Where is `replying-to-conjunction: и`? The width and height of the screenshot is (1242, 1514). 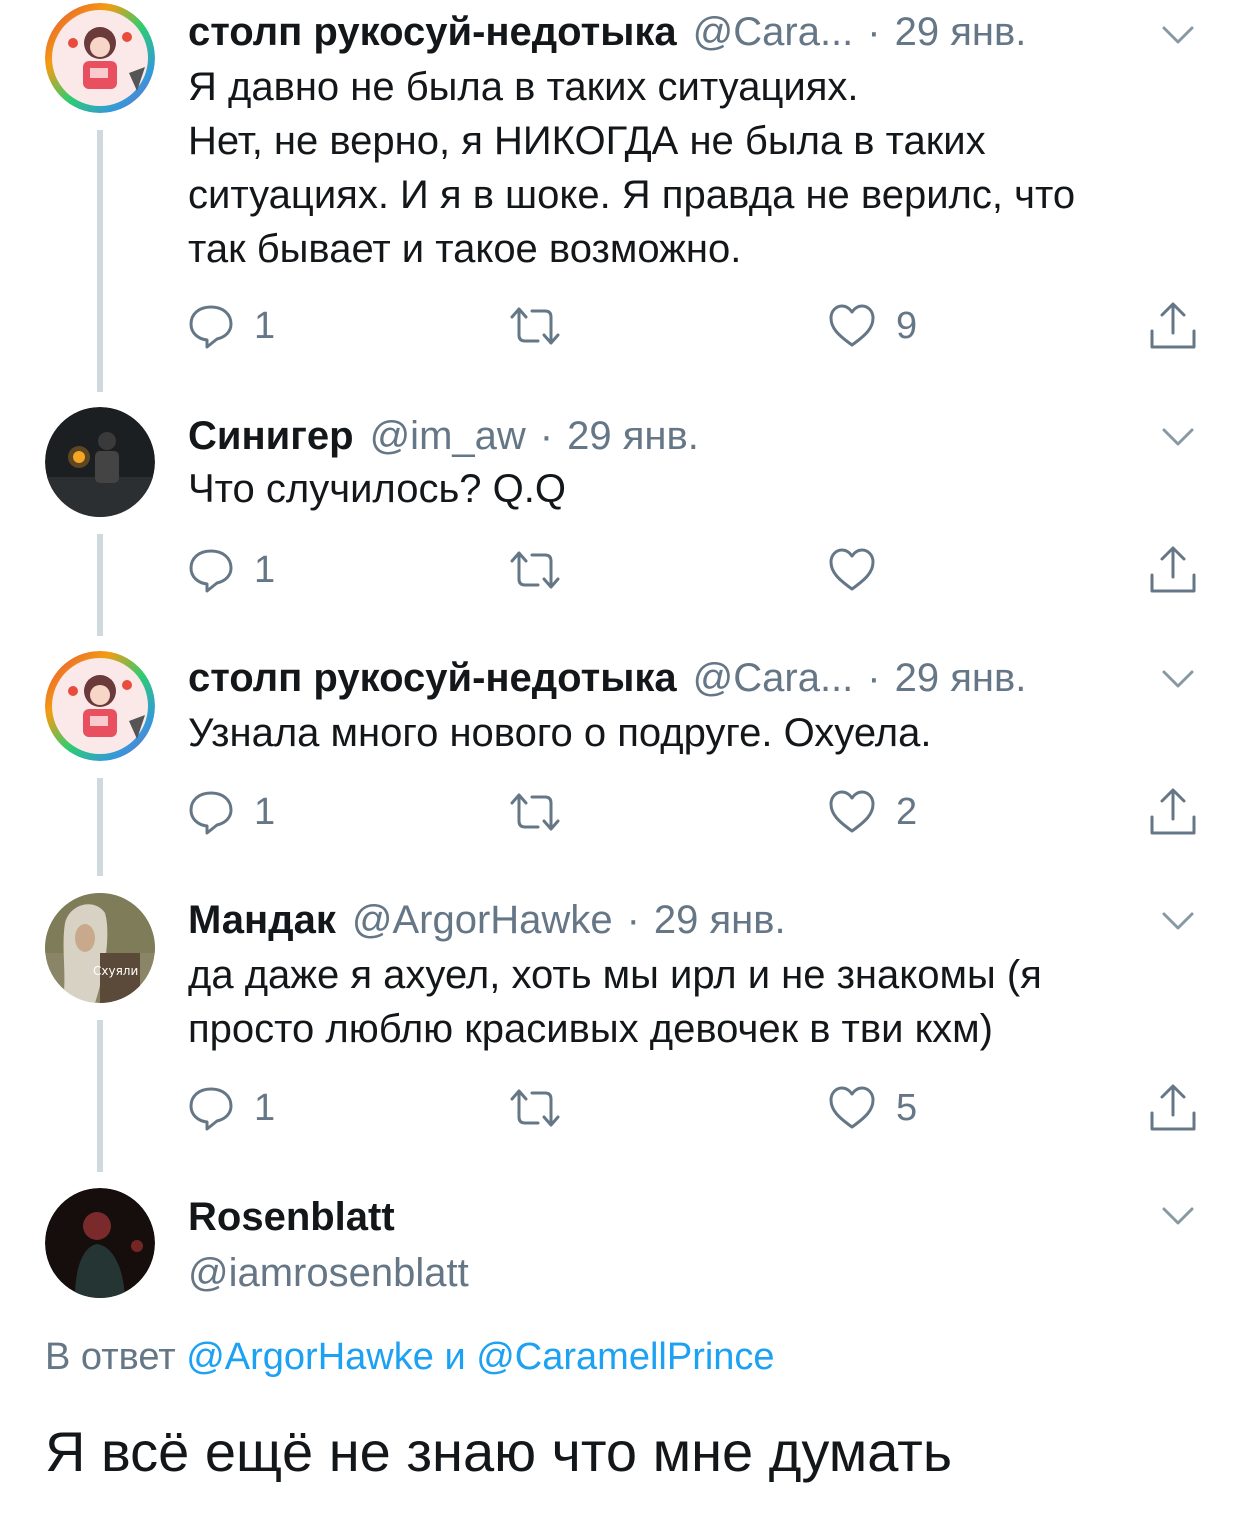
replying-to-conjunction: и is located at coordinates (455, 1357).